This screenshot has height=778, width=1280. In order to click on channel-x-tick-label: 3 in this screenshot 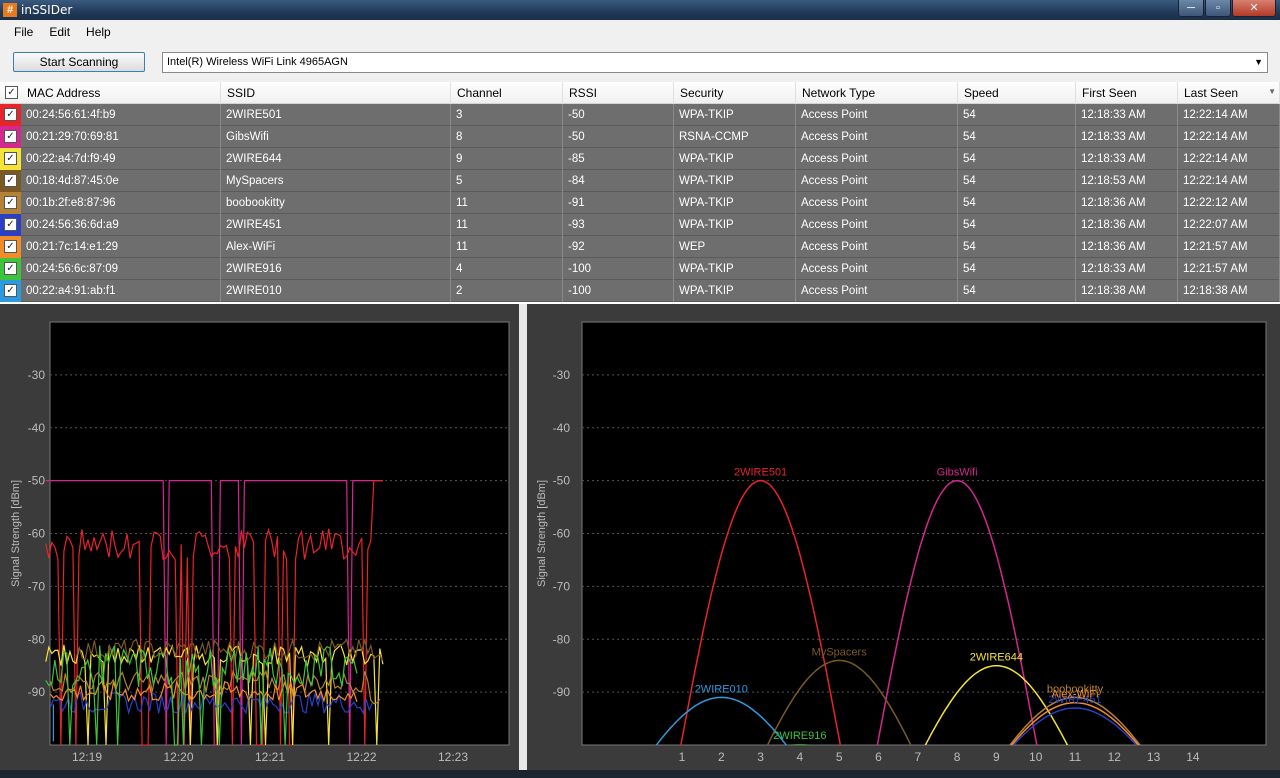, I will do `click(760, 757)`.